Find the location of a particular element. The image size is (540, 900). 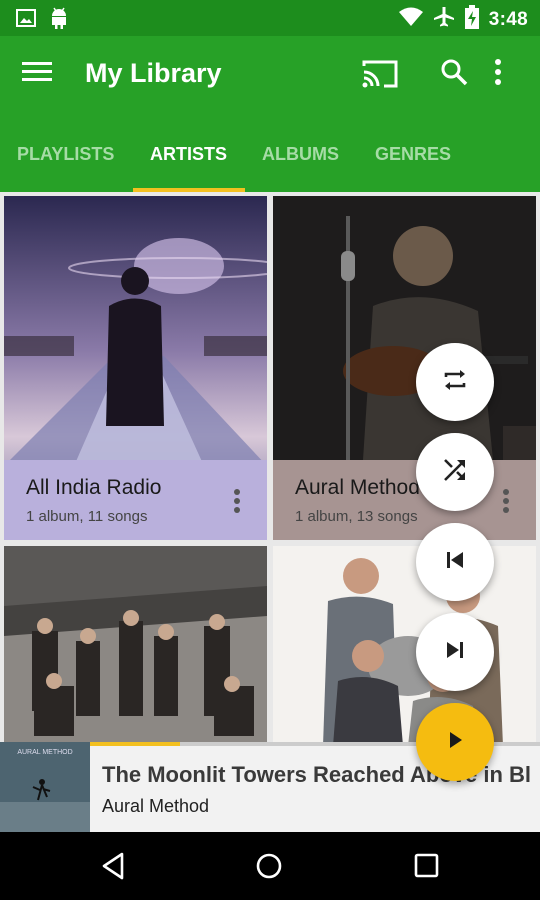

search-icon is located at coordinates (457, 75).